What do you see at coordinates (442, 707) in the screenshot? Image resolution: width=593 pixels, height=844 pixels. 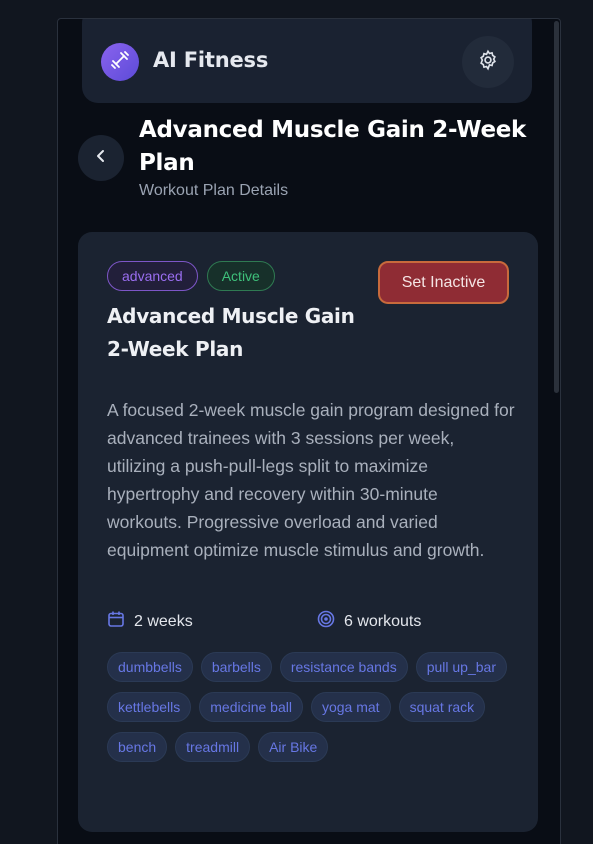 I see `equipment-tag: squat rack` at bounding box center [442, 707].